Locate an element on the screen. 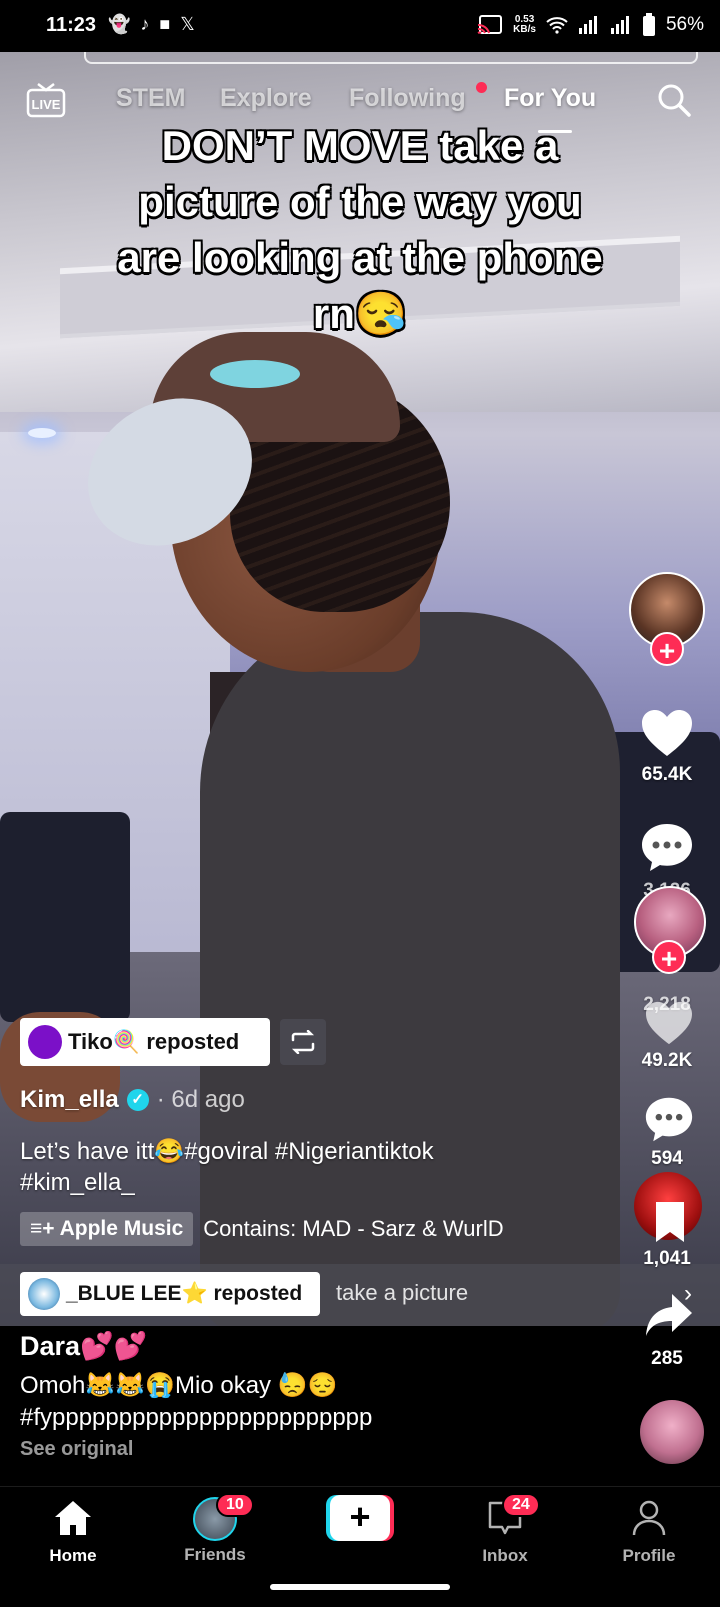 This screenshot has width=720, height=1607. comment-button is located at coordinates (667, 847).